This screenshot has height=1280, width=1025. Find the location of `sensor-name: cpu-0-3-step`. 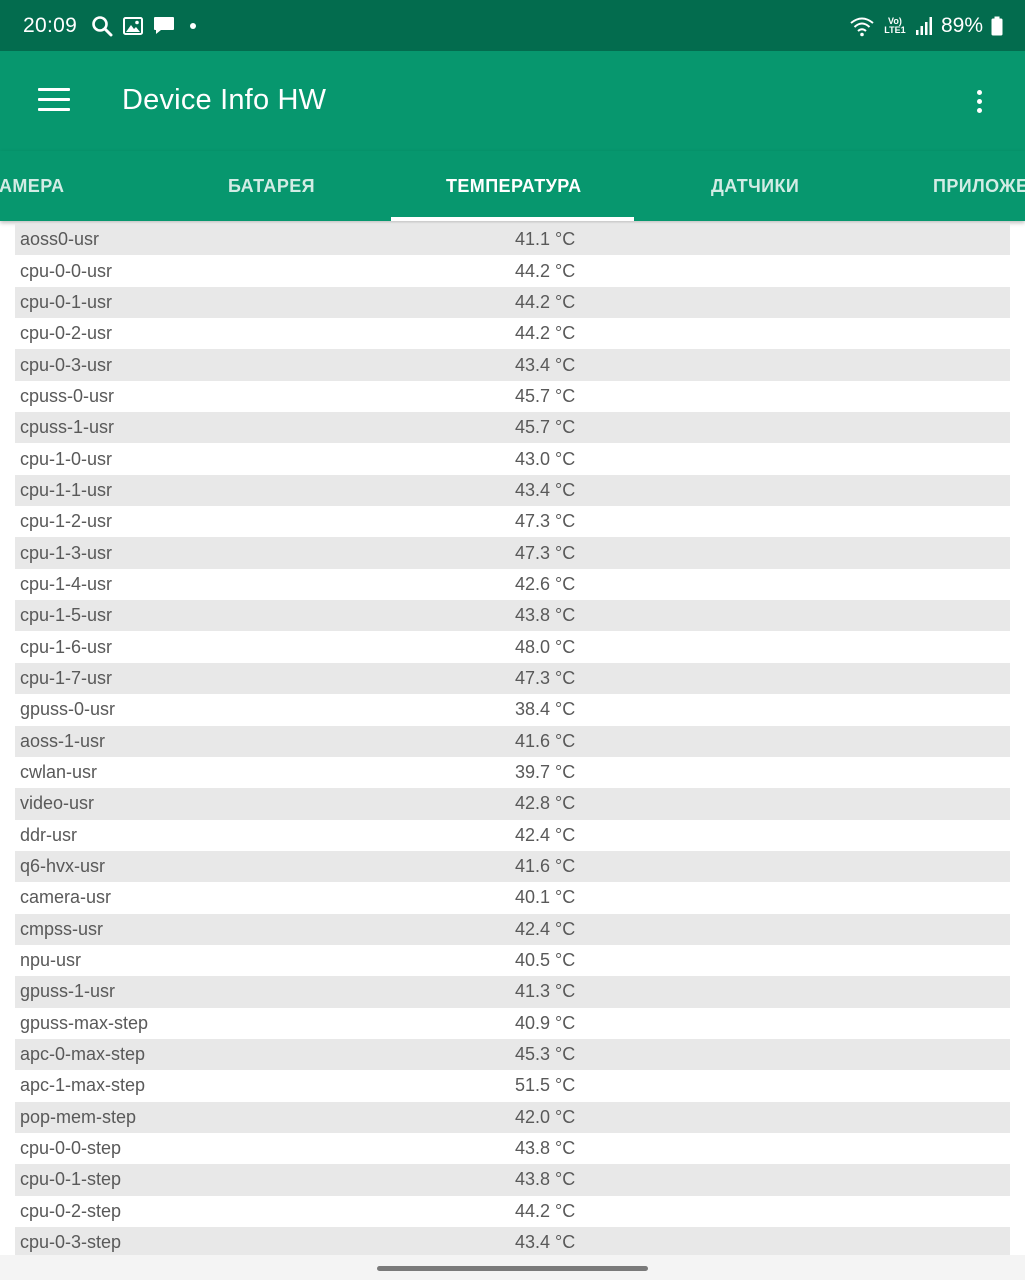

sensor-name: cpu-0-3-step is located at coordinates (71, 1242).